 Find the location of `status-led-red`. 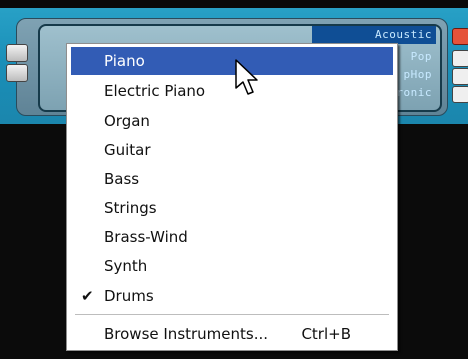

status-led-red is located at coordinates (460, 36).